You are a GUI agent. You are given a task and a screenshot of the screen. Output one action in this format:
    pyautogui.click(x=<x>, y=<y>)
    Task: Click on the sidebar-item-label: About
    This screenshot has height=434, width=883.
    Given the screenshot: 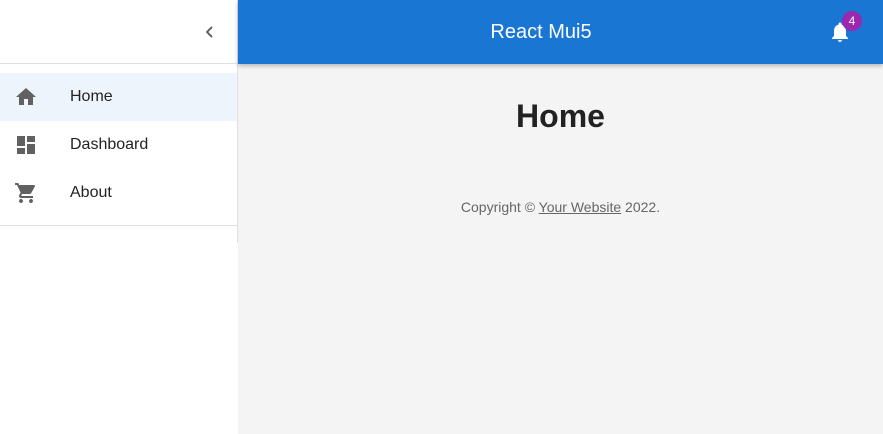 What is the action you would take?
    pyautogui.click(x=91, y=192)
    